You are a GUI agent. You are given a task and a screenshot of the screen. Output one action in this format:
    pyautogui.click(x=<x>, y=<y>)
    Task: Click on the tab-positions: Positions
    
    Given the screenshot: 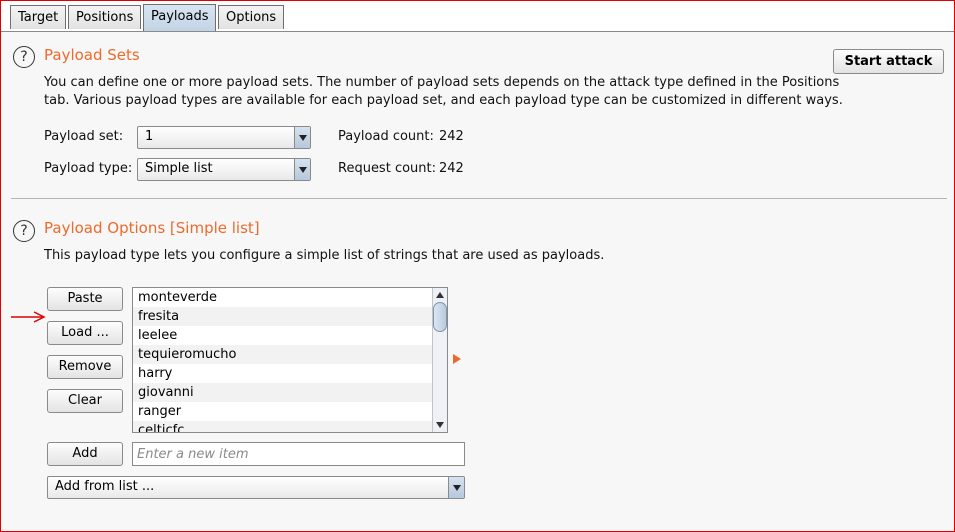 What is the action you would take?
    pyautogui.click(x=105, y=17)
    